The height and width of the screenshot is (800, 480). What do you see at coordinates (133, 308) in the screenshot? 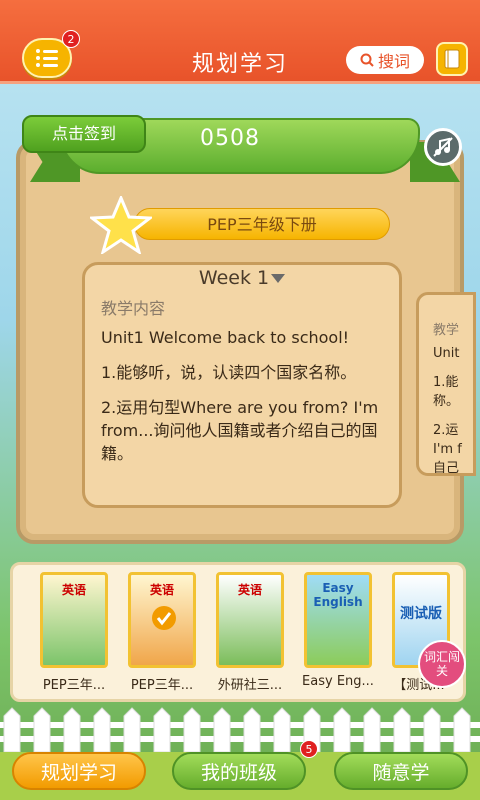
I see `content-label: 教学内容` at bounding box center [133, 308].